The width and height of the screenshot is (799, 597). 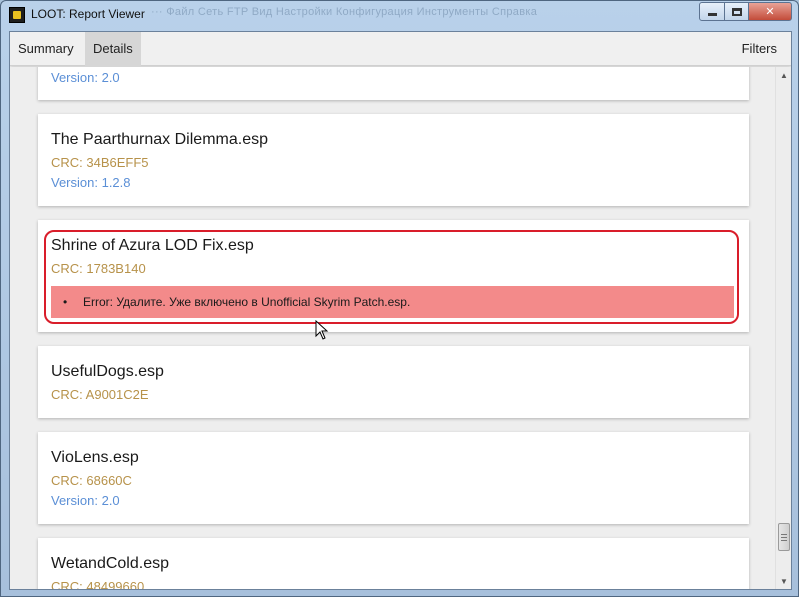 I want to click on close-icon: ✕, so click(x=770, y=12).